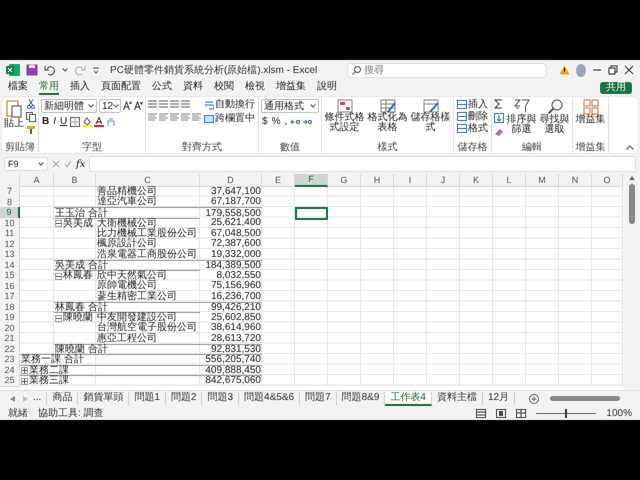 The image size is (640, 480). I want to click on page-break-icon, so click(521, 413).